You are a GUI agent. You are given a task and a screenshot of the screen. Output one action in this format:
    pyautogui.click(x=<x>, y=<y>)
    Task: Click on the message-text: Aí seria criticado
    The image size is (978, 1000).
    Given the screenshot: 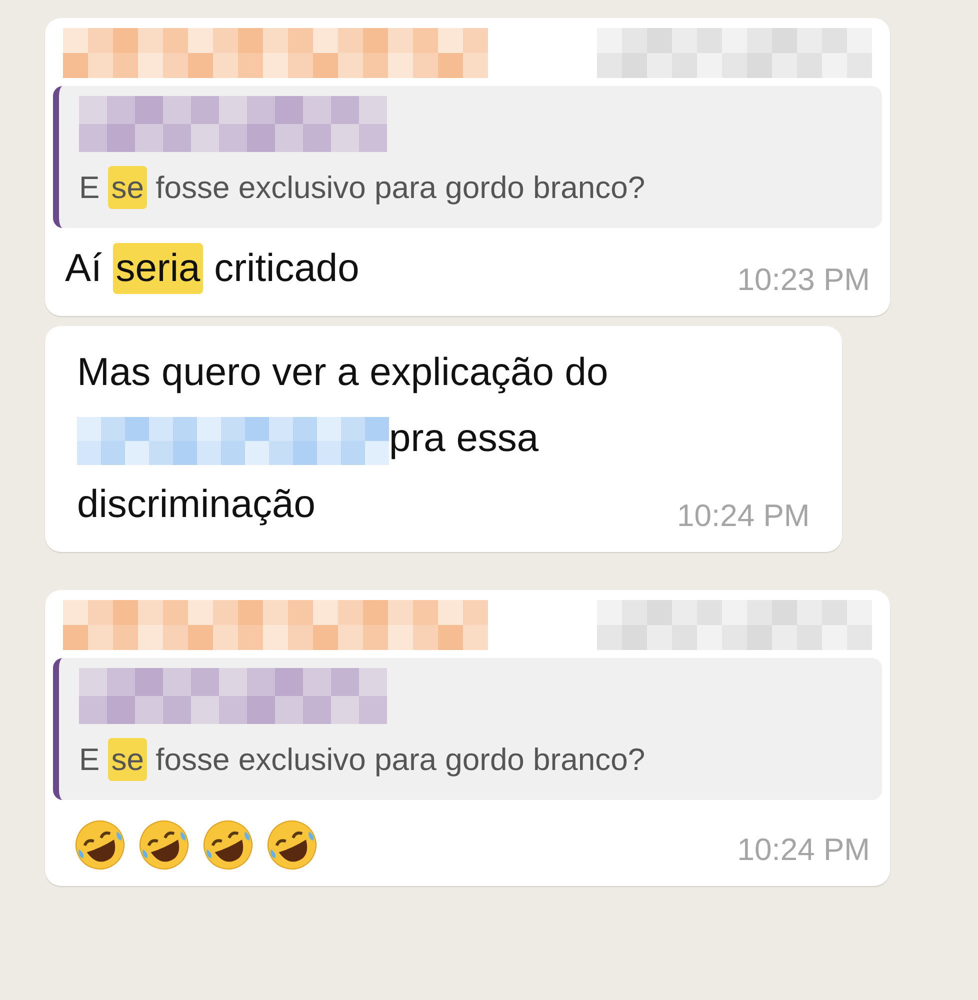 What is the action you would take?
    pyautogui.click(x=206, y=269)
    